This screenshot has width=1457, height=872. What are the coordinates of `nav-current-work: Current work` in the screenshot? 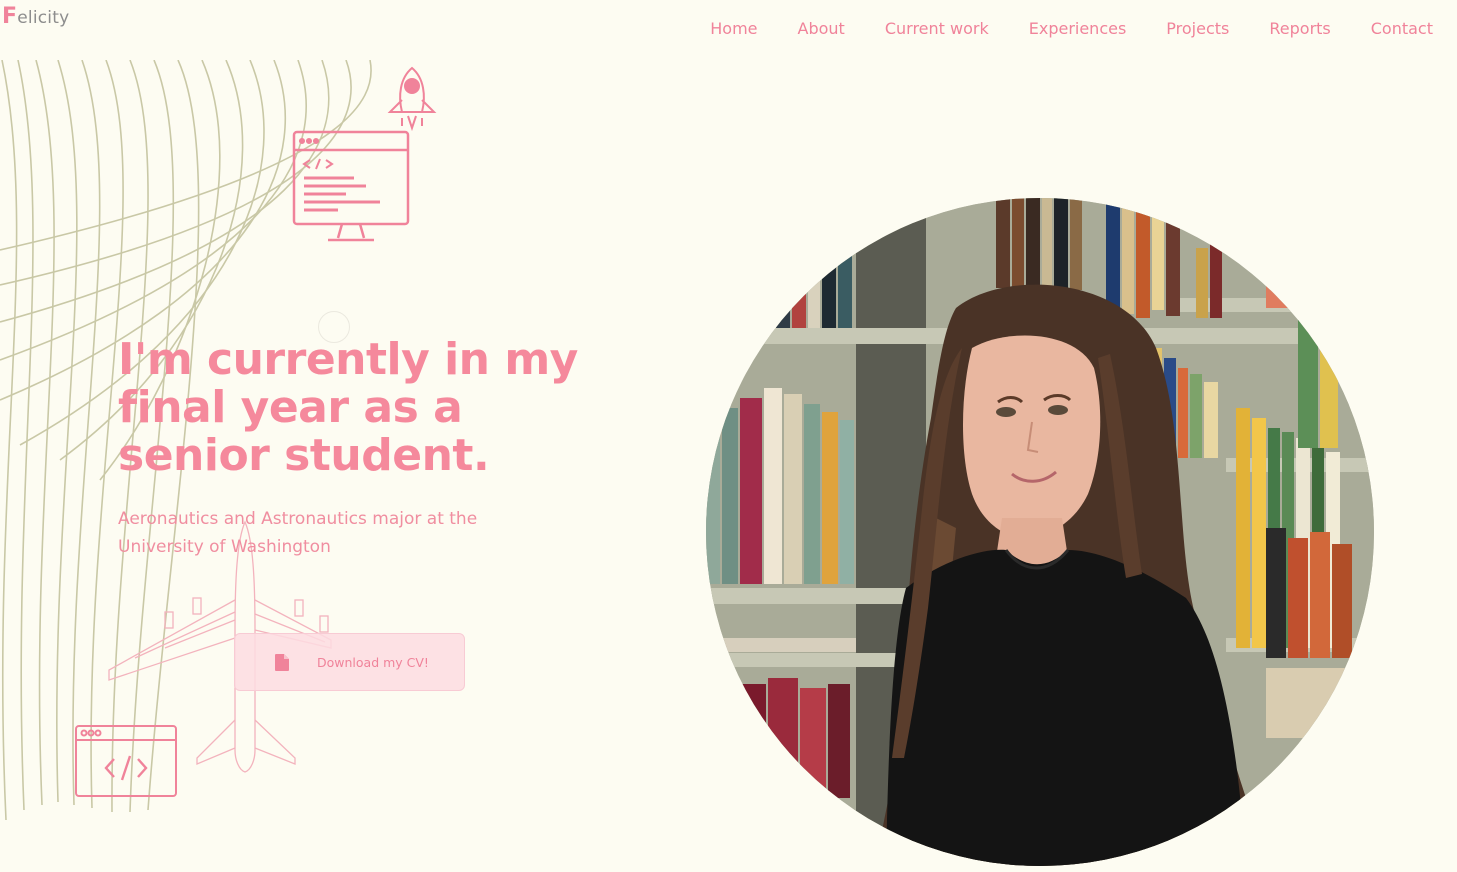 It's located at (937, 29).